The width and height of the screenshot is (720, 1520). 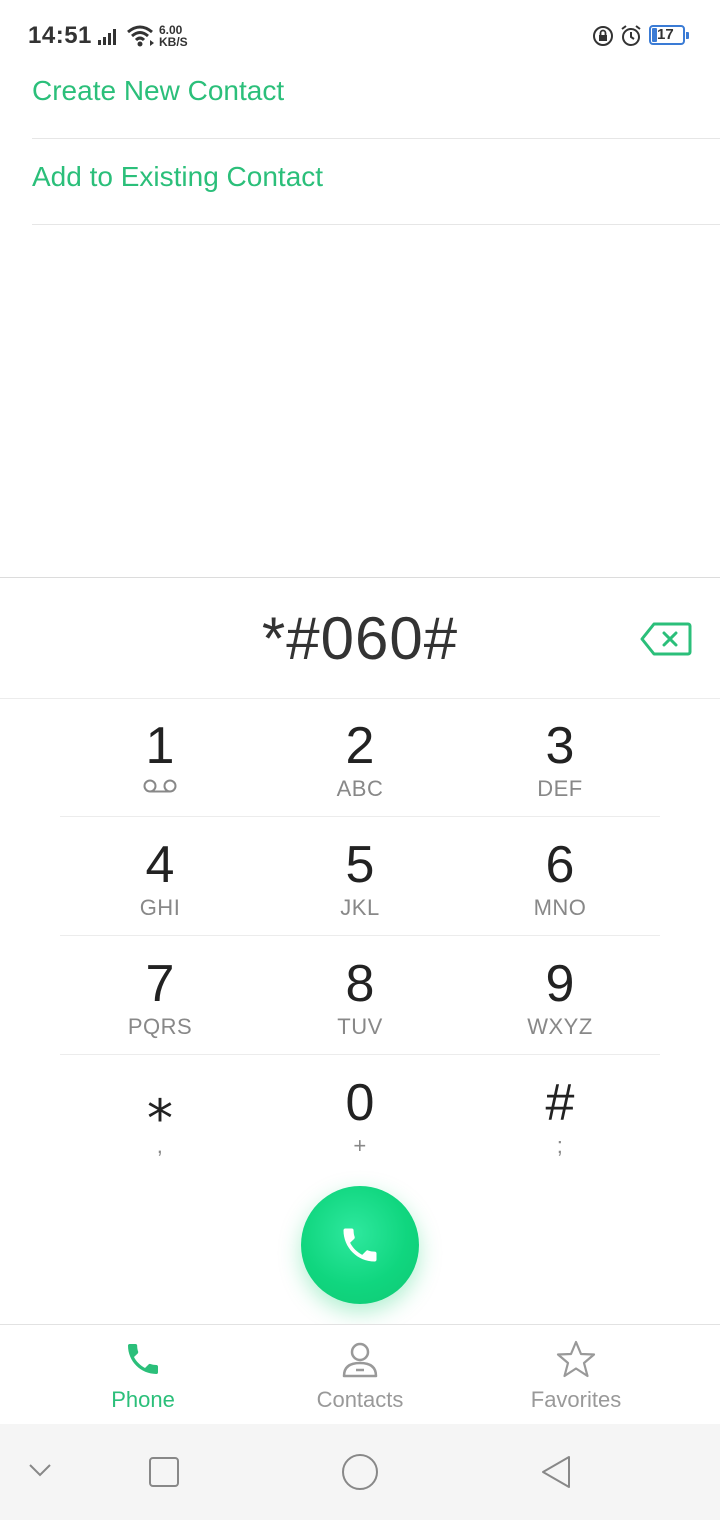 I want to click on create-new-contact-option: Create New Contact, so click(x=376, y=96).